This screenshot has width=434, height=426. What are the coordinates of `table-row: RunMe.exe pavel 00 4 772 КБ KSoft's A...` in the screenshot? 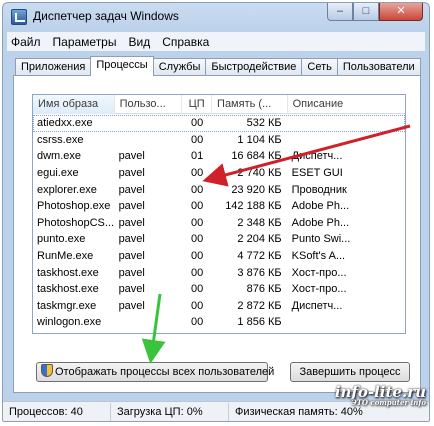 It's located at (219, 256).